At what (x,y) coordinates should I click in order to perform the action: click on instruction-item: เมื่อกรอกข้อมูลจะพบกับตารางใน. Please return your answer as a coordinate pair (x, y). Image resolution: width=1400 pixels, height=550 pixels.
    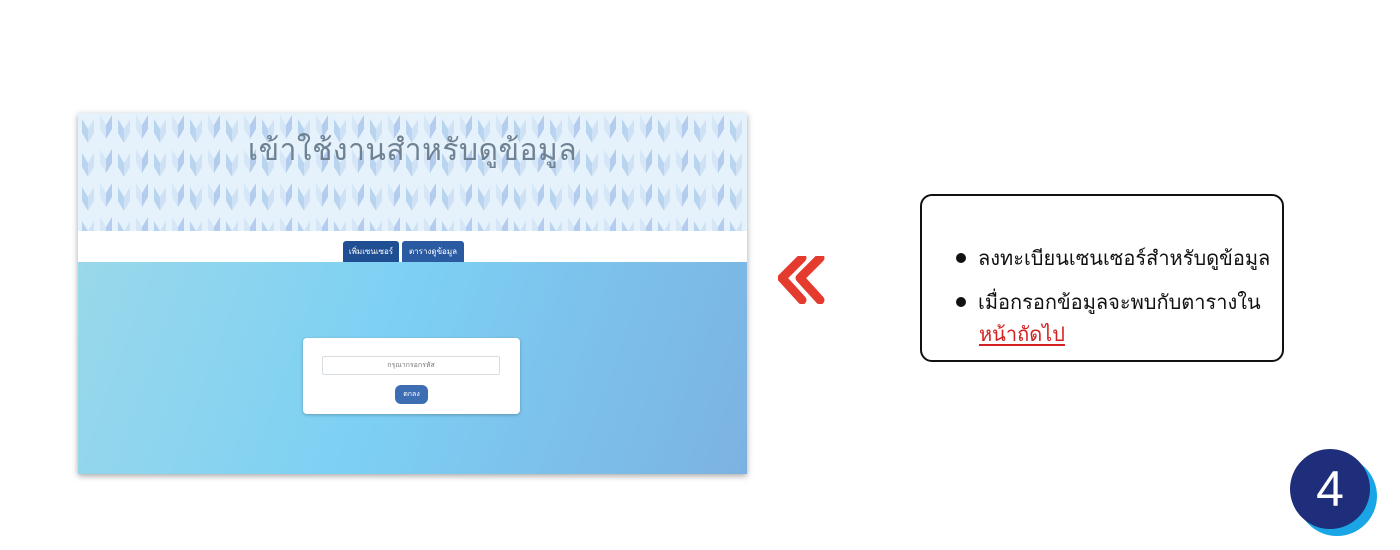
    Looking at the image, I should click on (1108, 302).